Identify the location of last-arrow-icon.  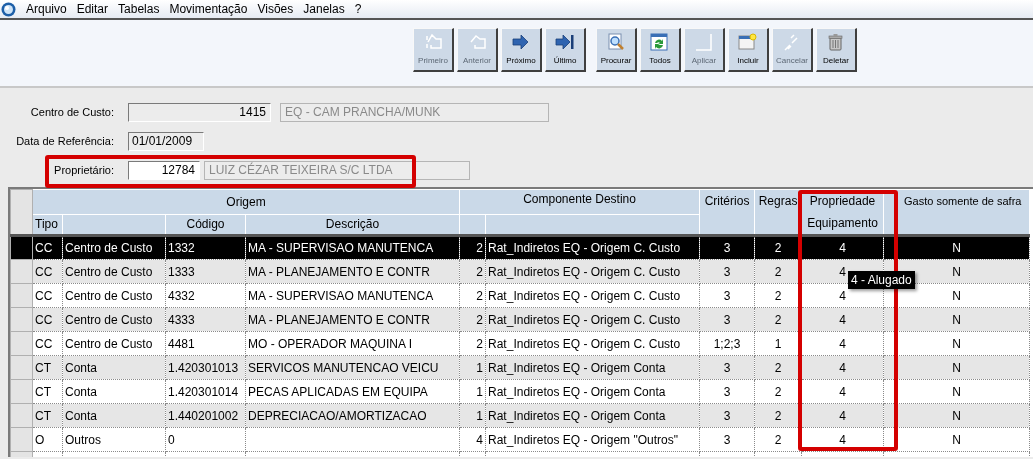
(565, 42).